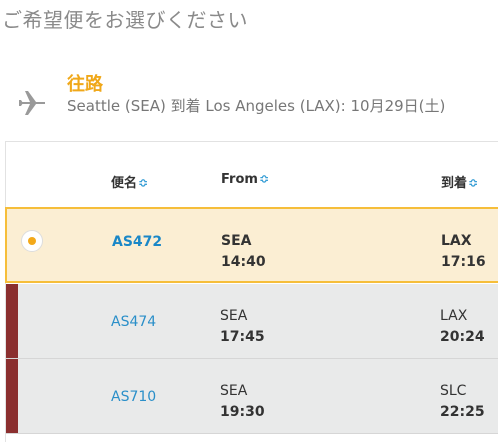 The height and width of the screenshot is (442, 498). What do you see at coordinates (463, 251) in the screenshot?
I see `arrival-cell: LAX 17:16` at bounding box center [463, 251].